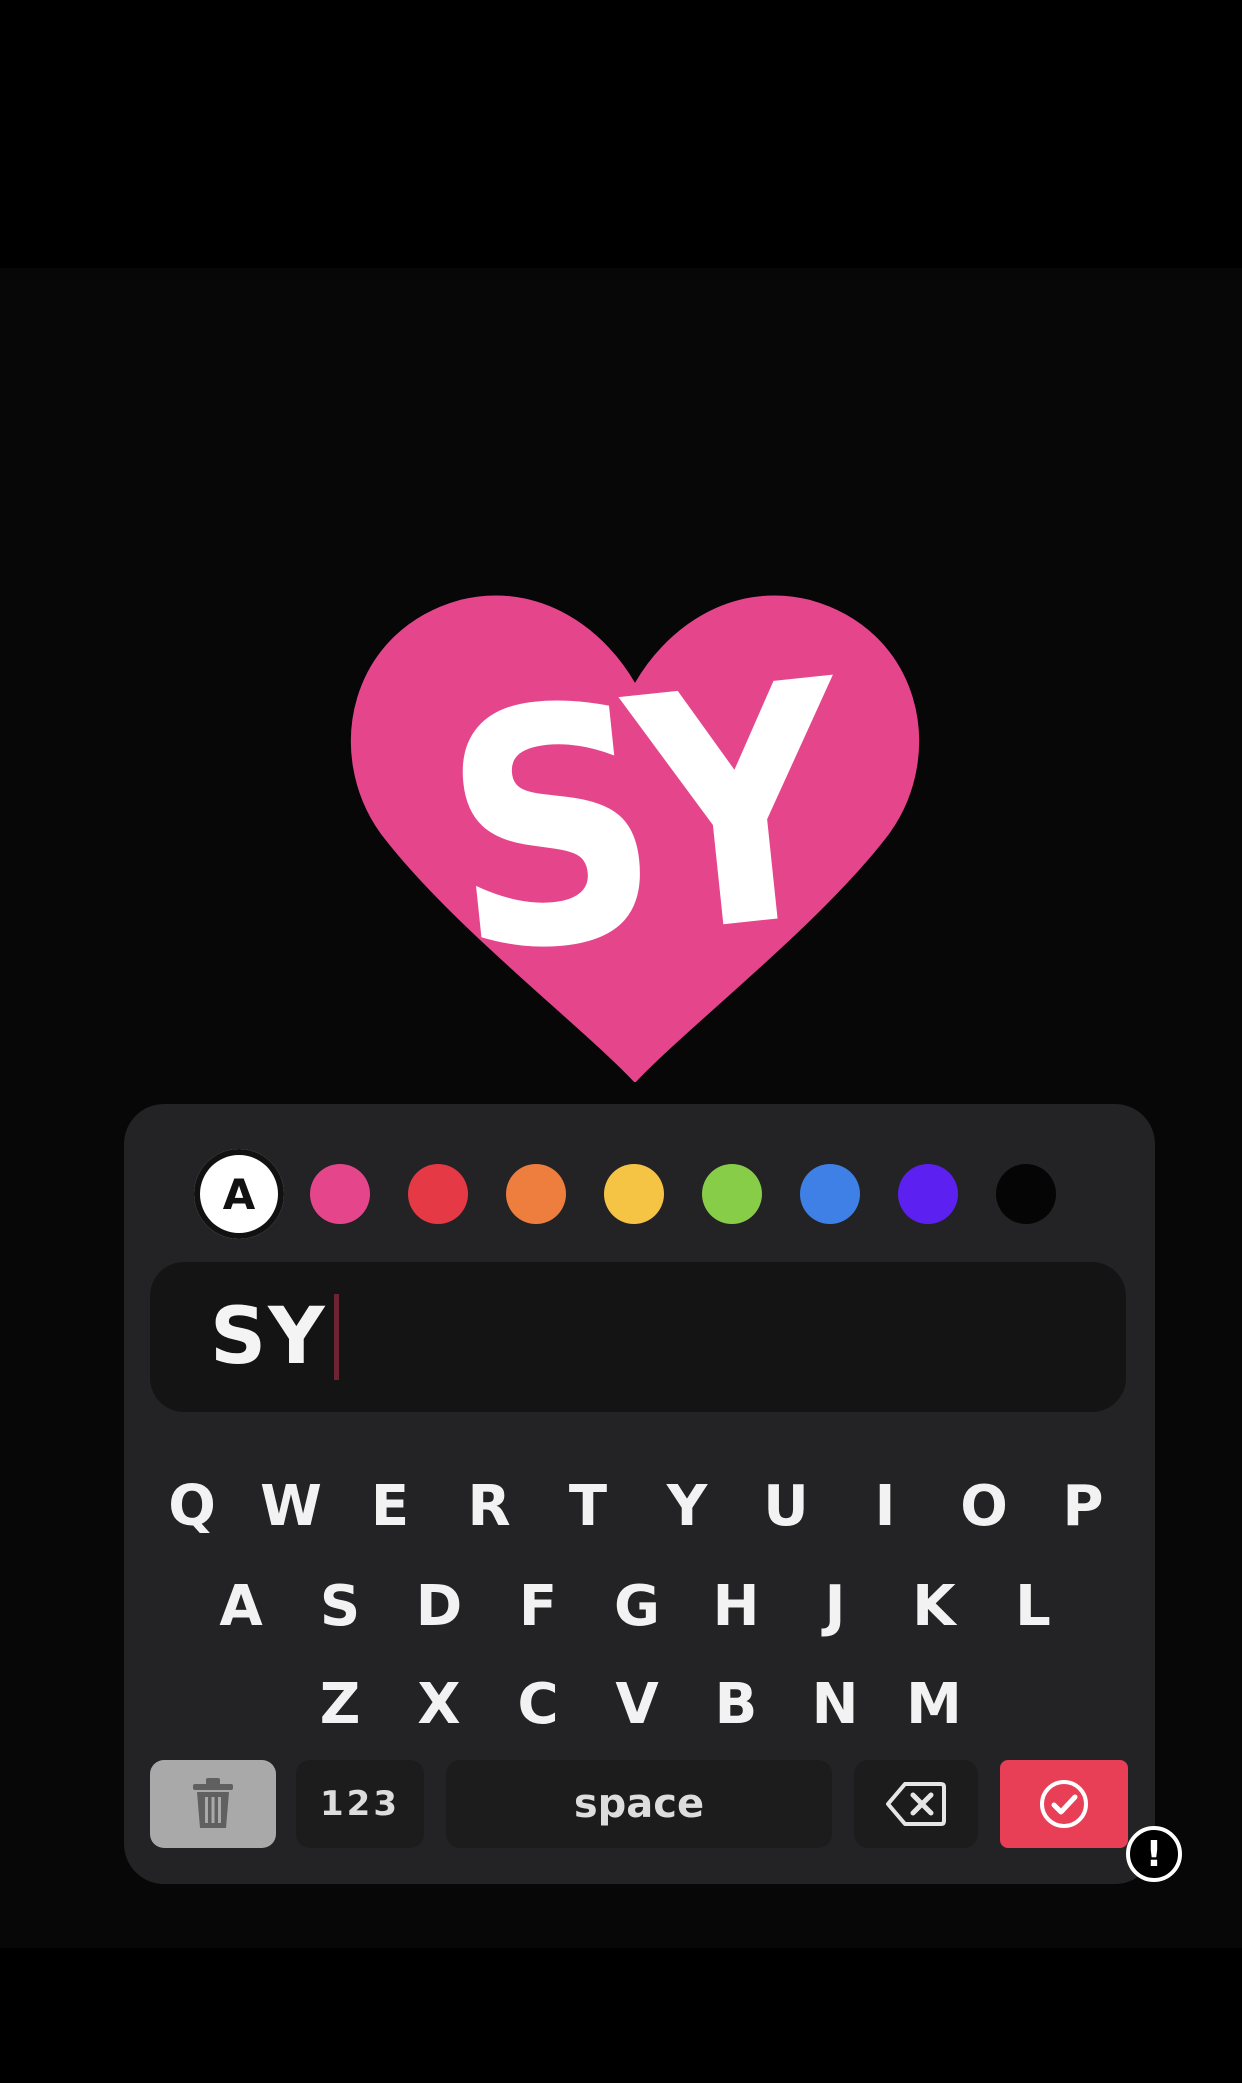 Image resolution: width=1242 pixels, height=2083 pixels. Describe the element at coordinates (538, 1606) in the screenshot. I see `key-f: F` at that location.